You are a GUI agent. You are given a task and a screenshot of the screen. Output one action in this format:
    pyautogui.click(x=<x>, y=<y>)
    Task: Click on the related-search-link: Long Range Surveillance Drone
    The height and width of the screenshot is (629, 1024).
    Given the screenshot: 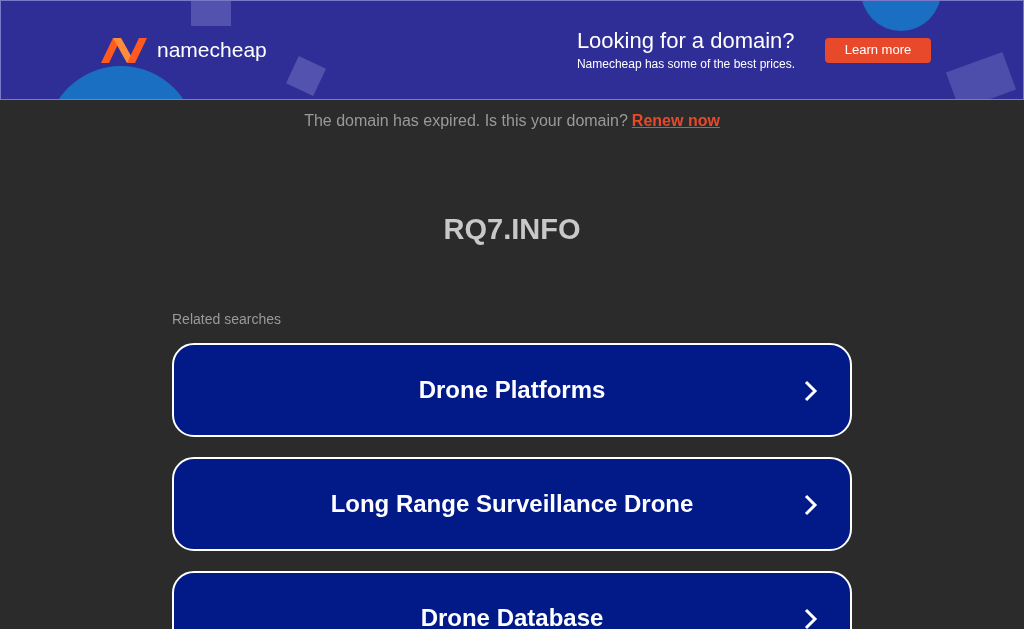 What is the action you would take?
    pyautogui.click(x=512, y=503)
    